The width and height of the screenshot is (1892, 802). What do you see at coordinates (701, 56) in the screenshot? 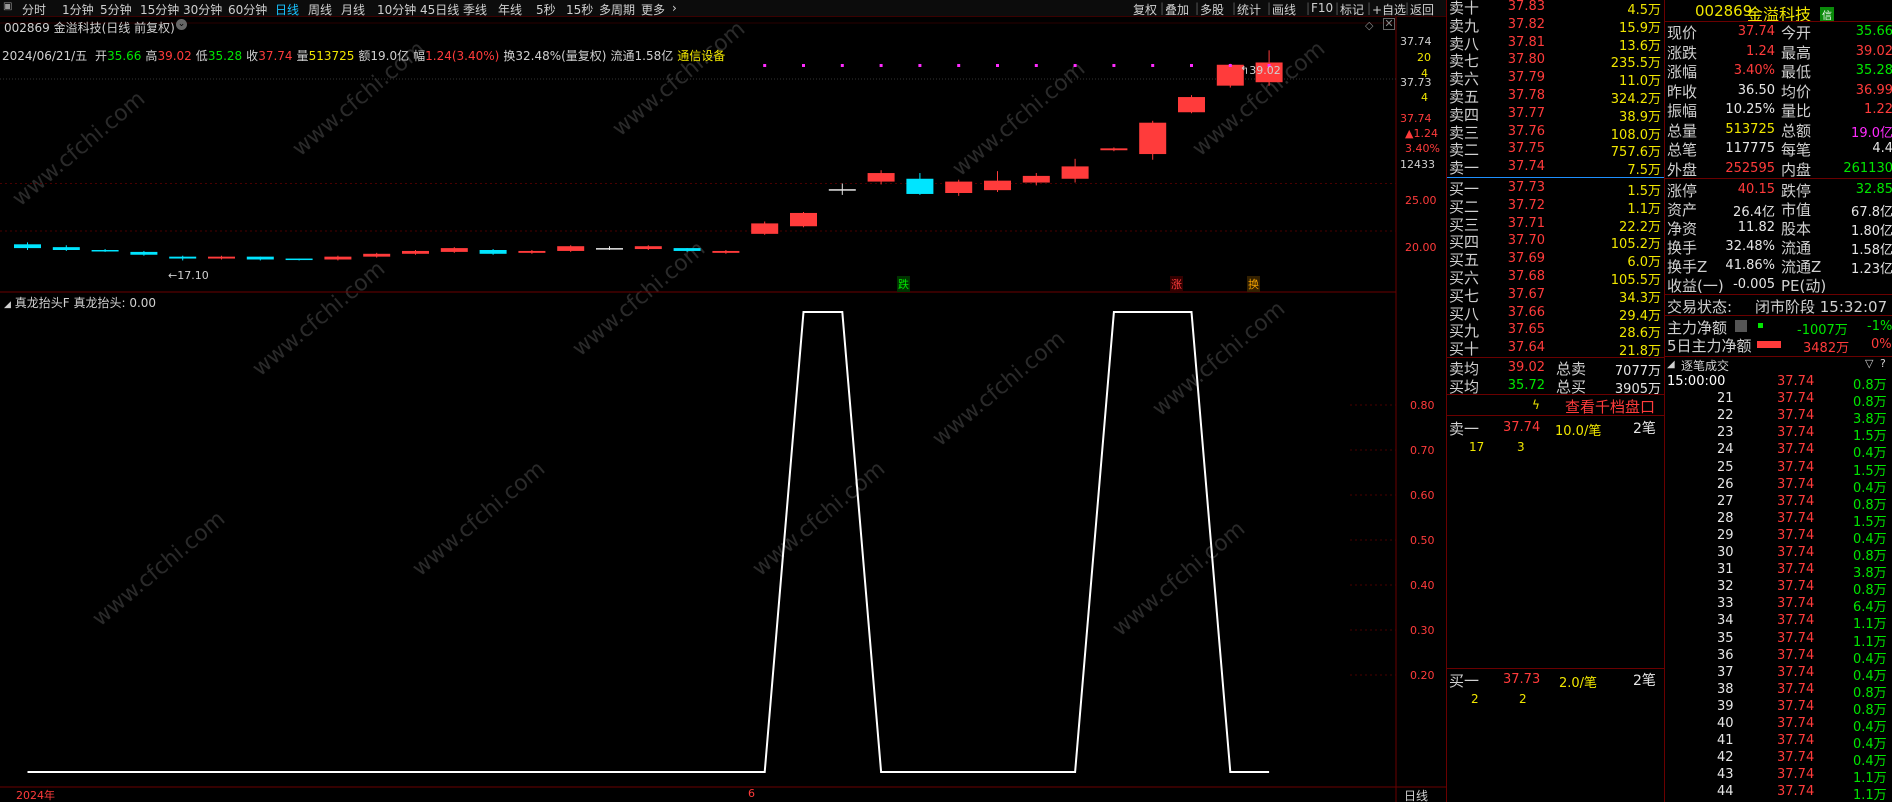
I see `info-item: 通信设备` at bounding box center [701, 56].